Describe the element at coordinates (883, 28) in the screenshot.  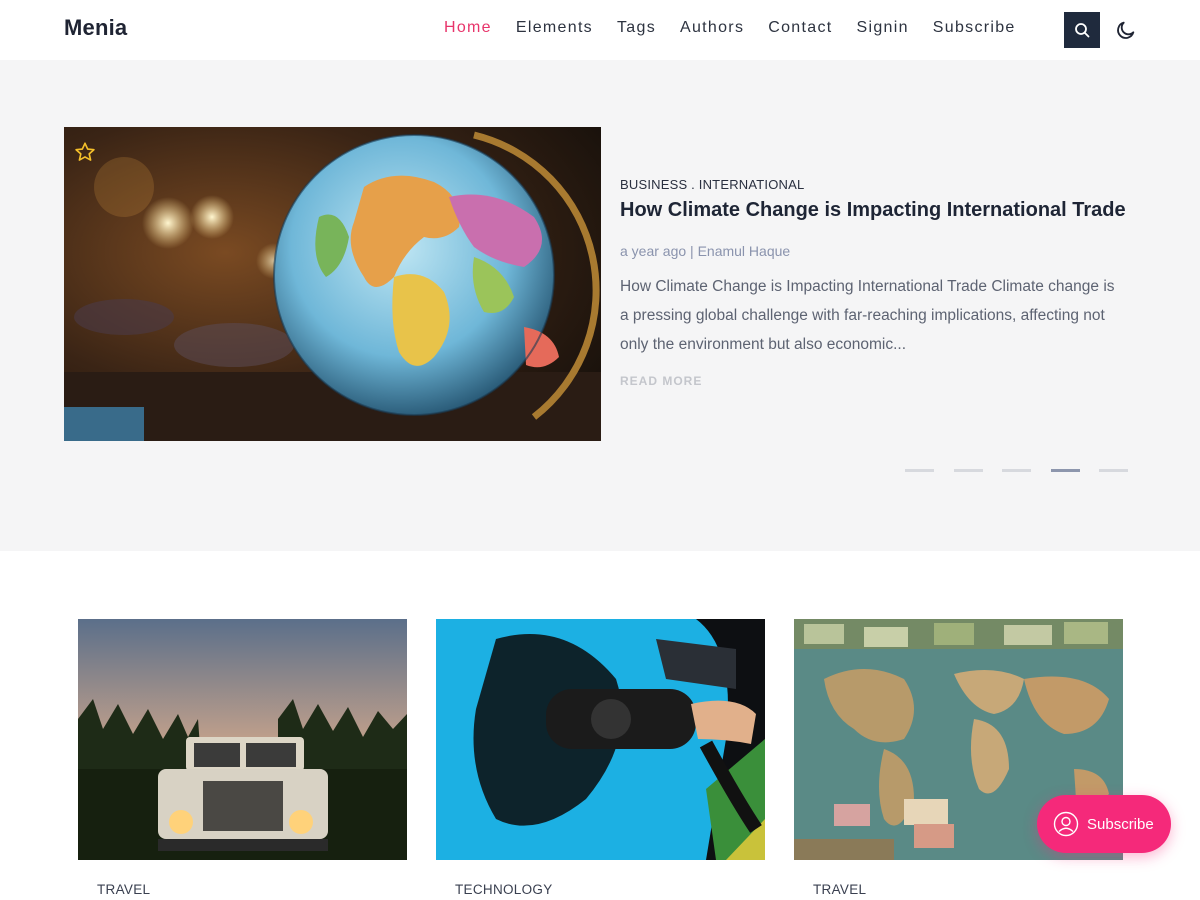
I see `nav-signin: Signin` at that location.